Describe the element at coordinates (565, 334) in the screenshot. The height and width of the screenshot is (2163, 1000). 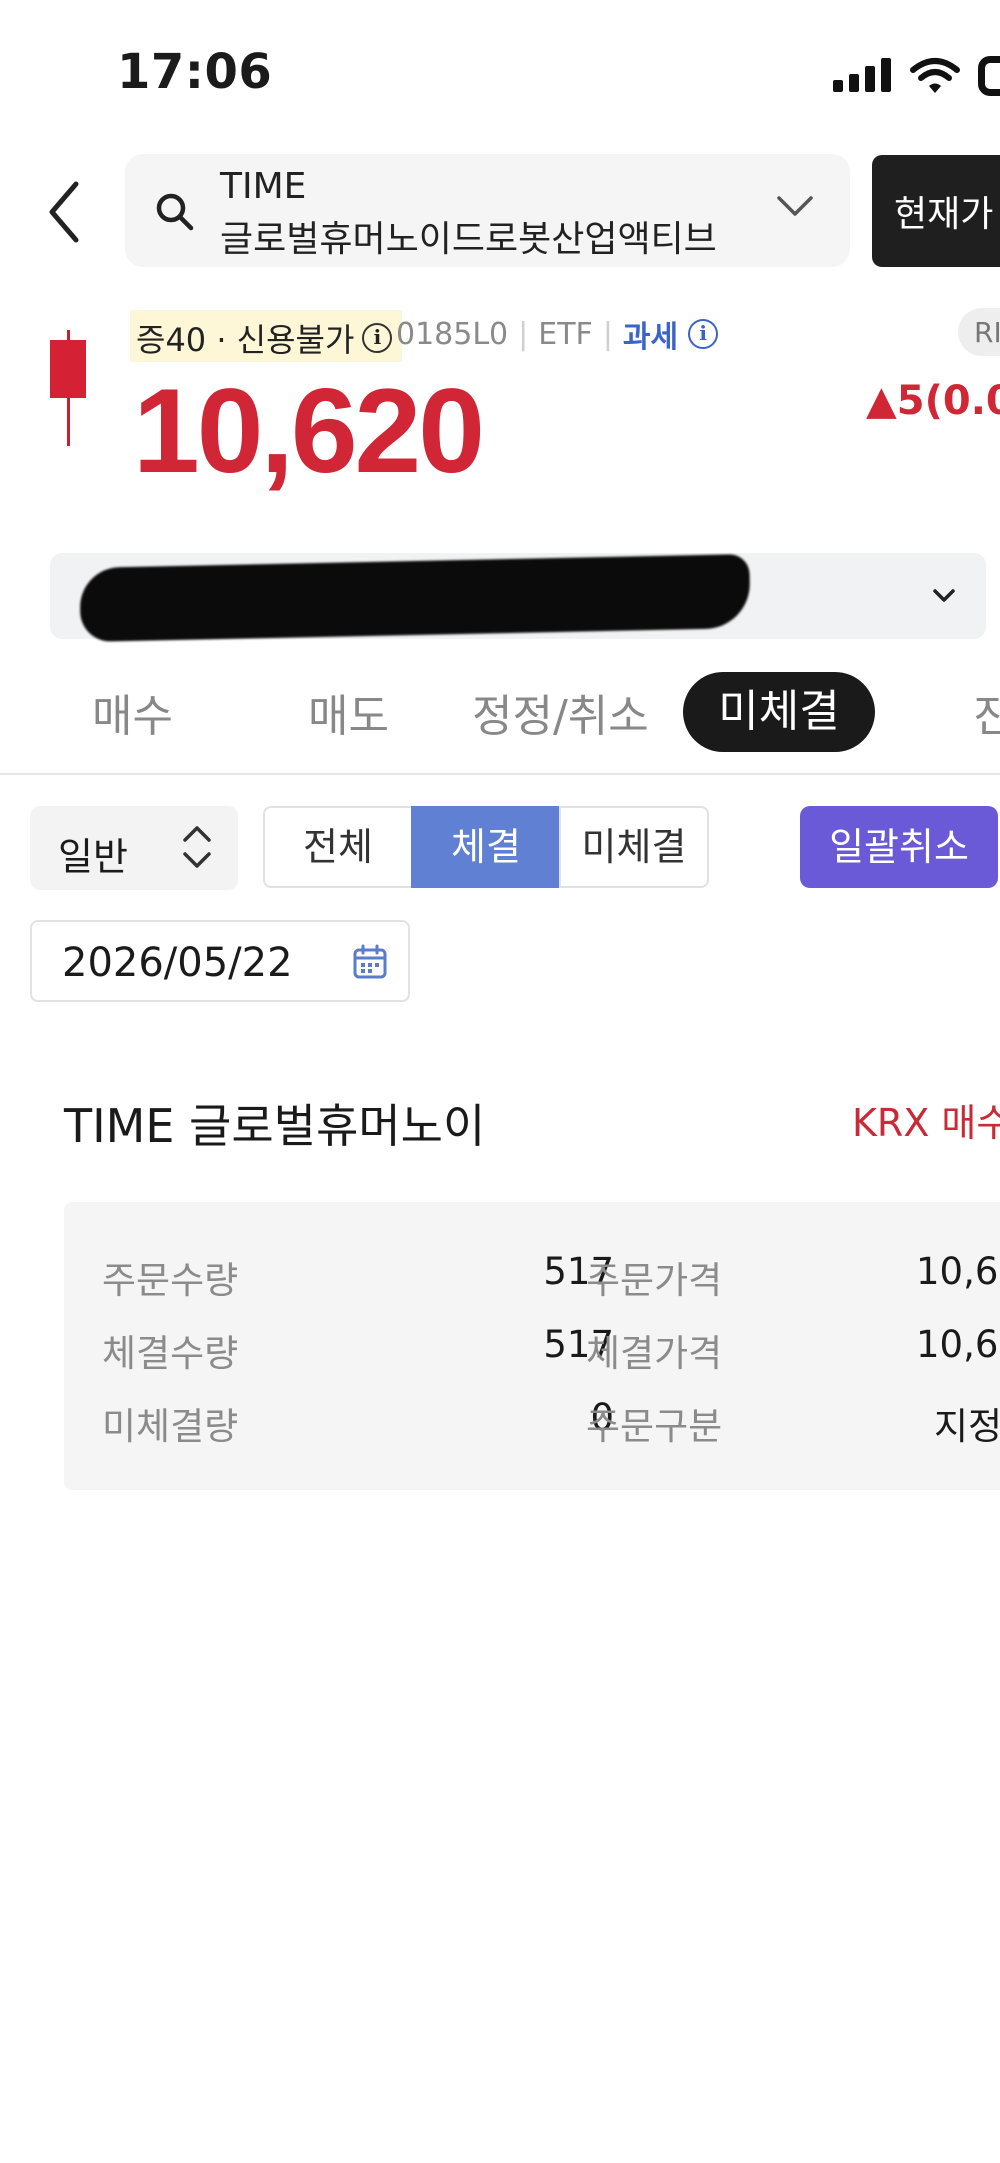
I see `stock-type: ETF` at that location.